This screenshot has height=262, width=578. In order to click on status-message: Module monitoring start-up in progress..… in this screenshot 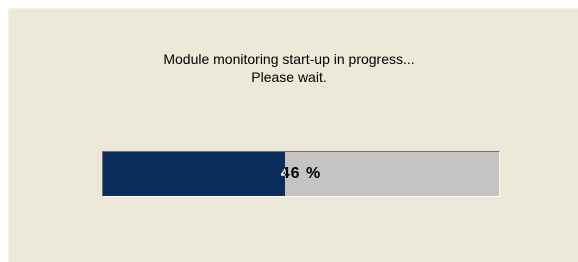, I will do `click(289, 68)`.